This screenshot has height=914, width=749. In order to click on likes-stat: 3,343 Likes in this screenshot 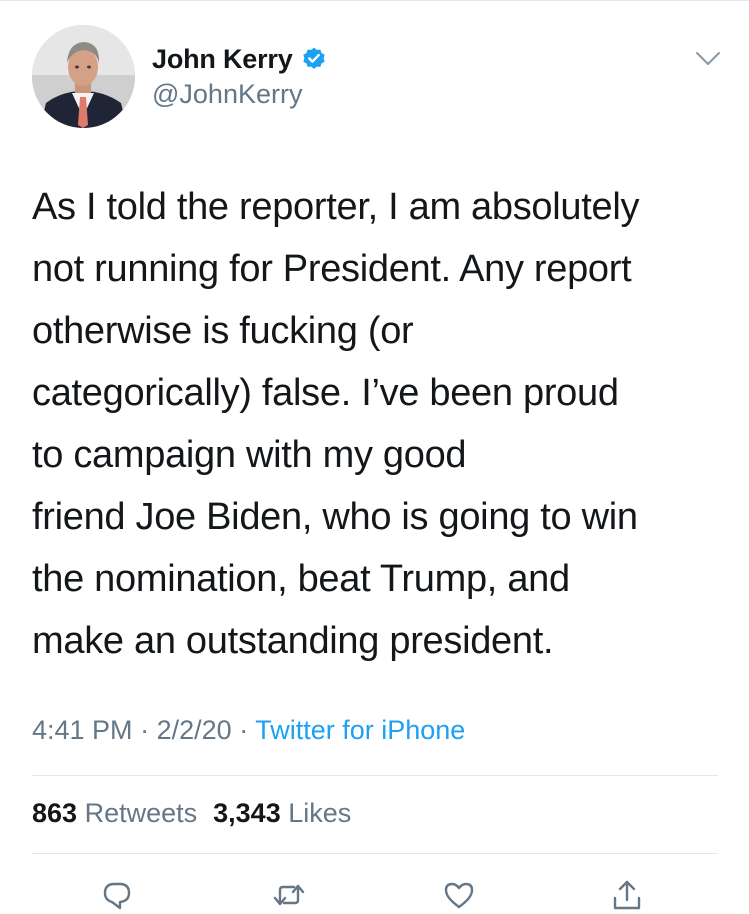, I will do `click(282, 813)`.